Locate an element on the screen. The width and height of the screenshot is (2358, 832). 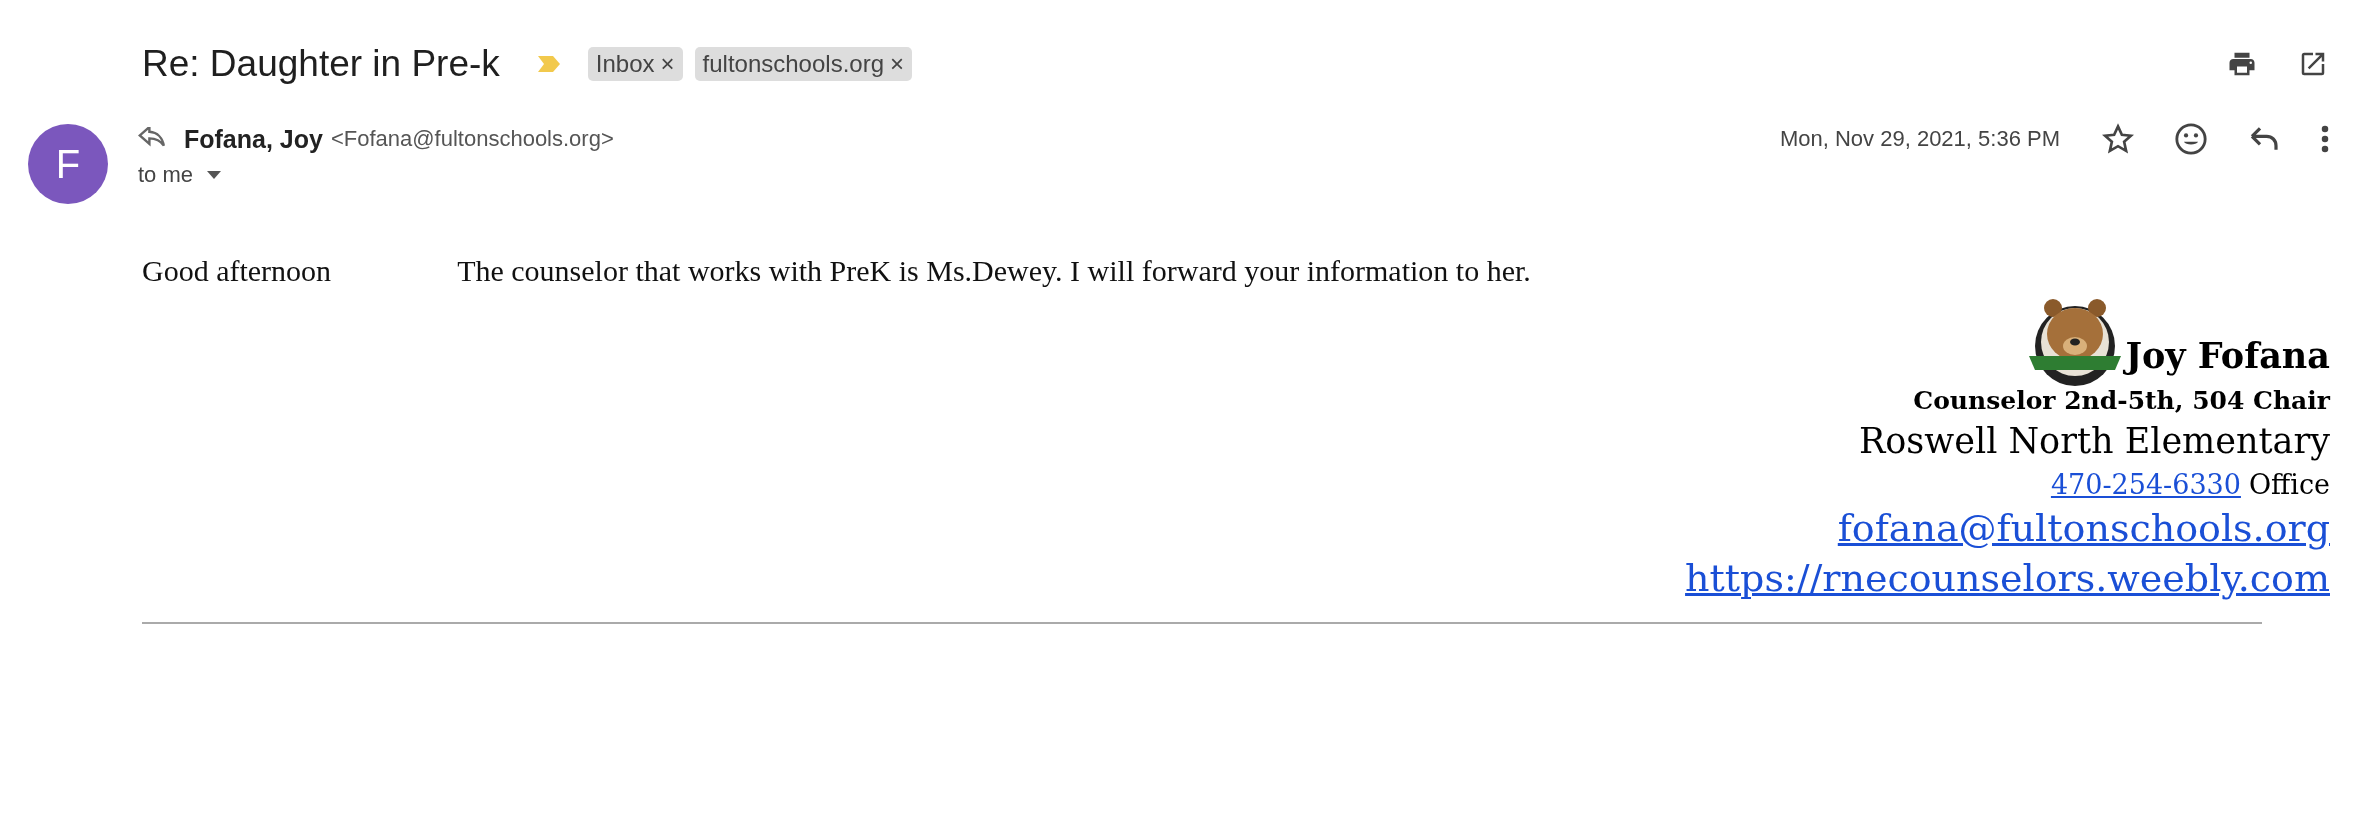
signature-name: Joy Fofana is located at coordinates (2227, 355).